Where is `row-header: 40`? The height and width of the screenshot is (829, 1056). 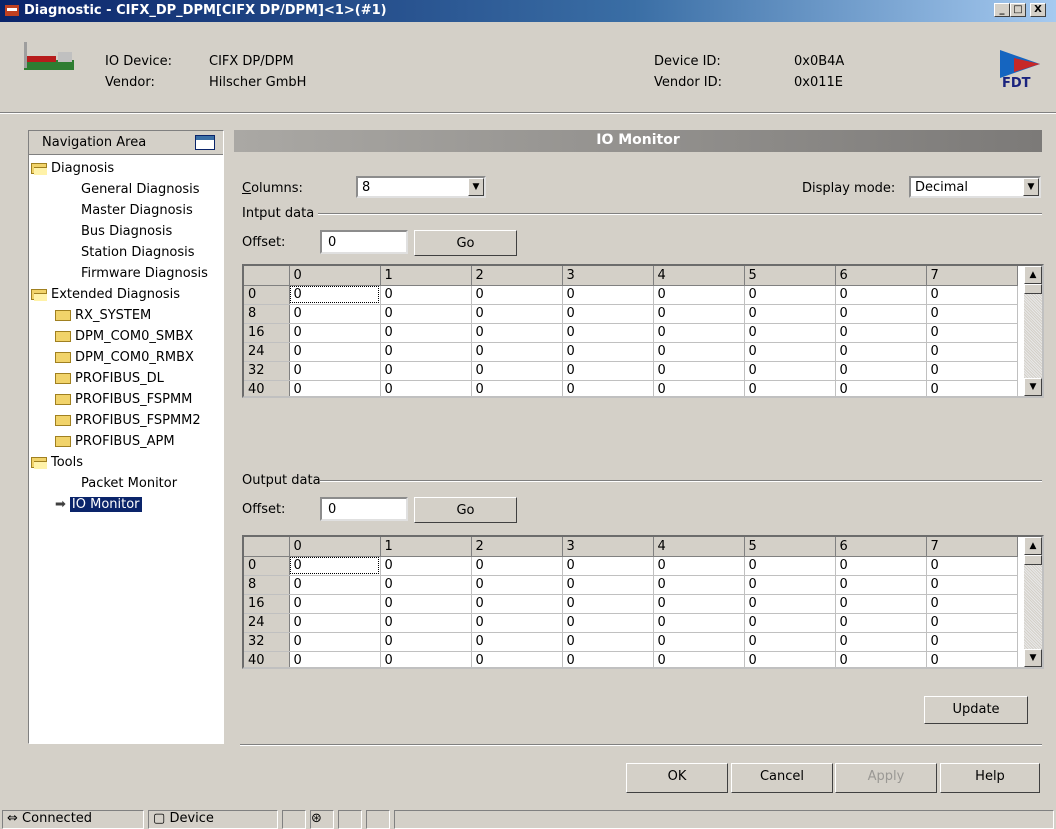
row-header: 40 is located at coordinates (267, 659).